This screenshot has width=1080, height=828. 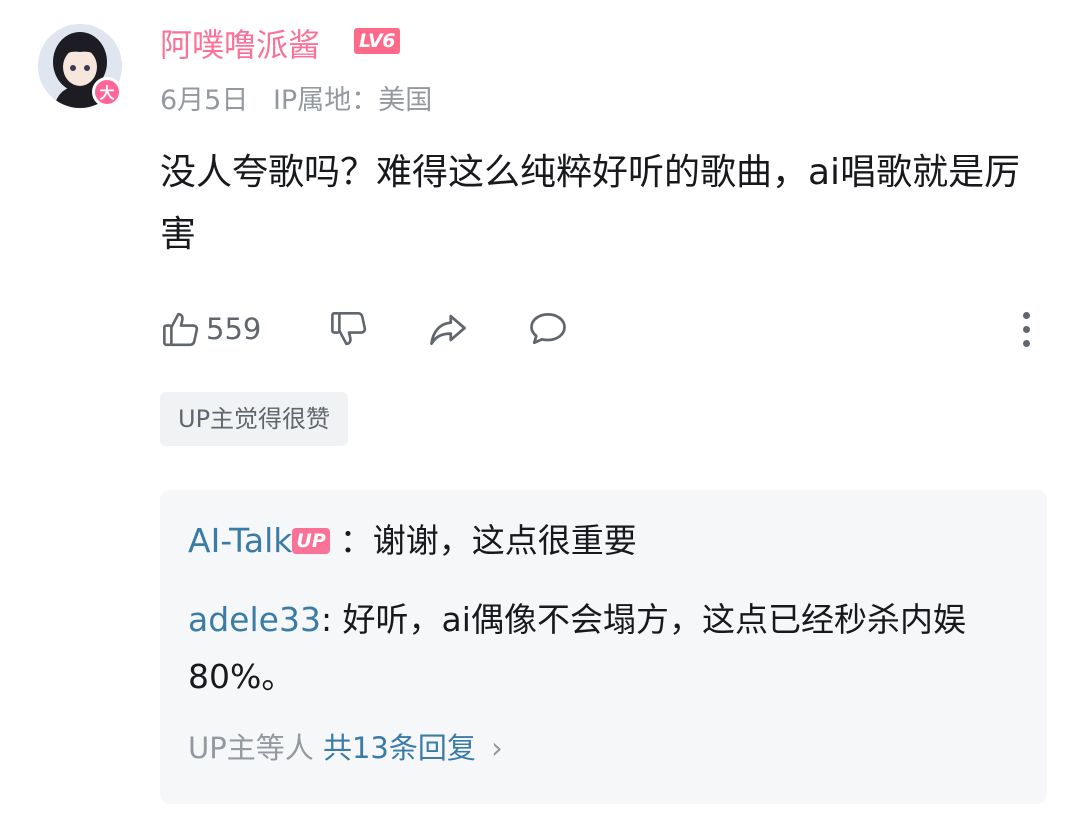 What do you see at coordinates (254, 619) in the screenshot?
I see `reply-username: adele33` at bounding box center [254, 619].